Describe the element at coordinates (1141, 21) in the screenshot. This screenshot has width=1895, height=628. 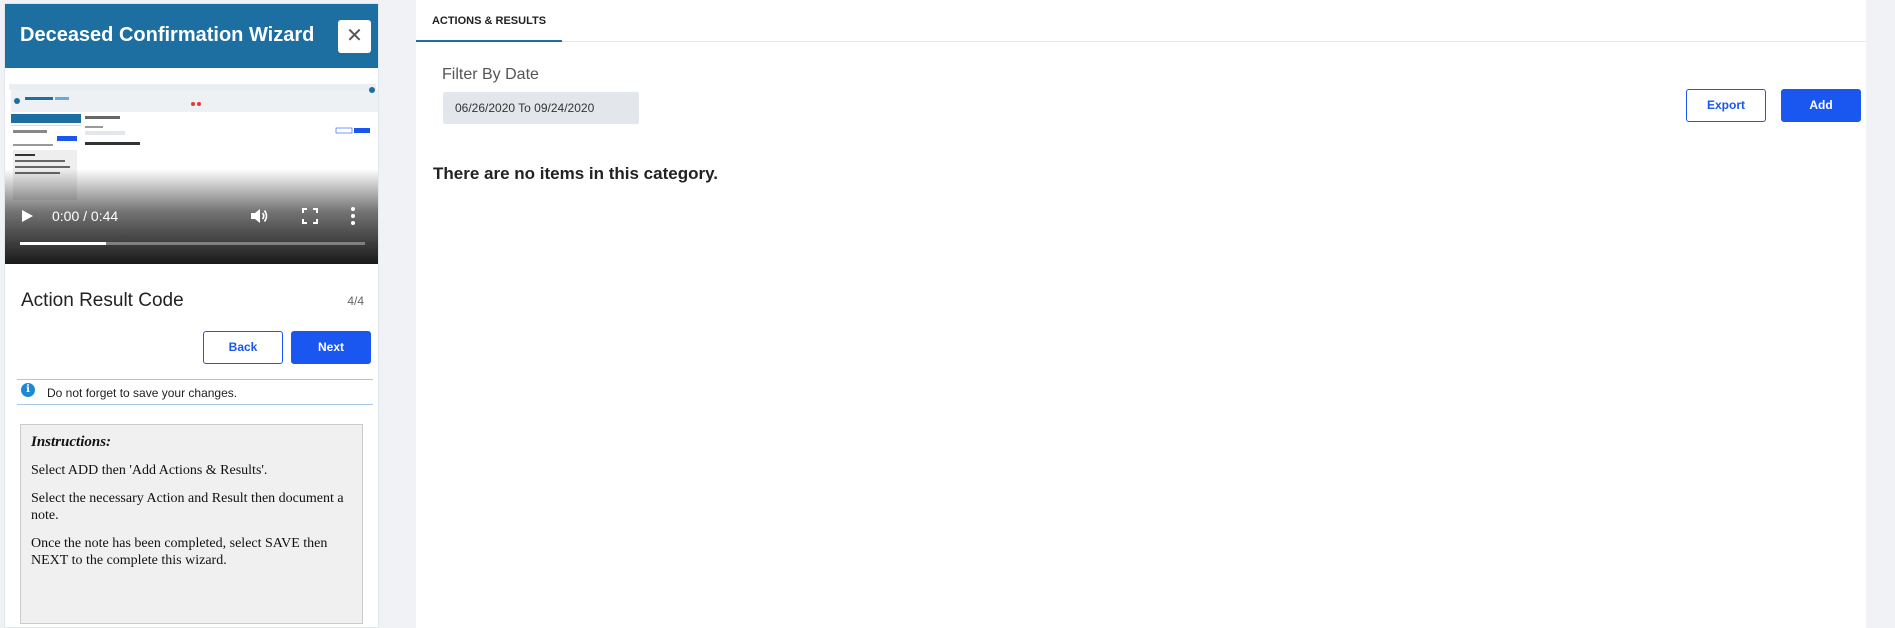
I see `tab-bar: ACTIONS & RESULTS` at that location.